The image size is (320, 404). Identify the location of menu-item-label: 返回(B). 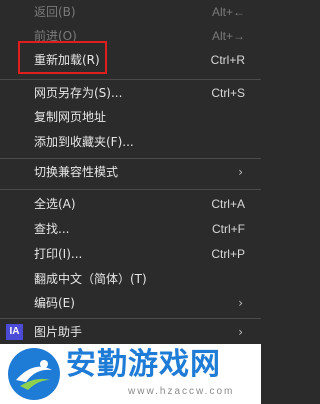
(55, 12).